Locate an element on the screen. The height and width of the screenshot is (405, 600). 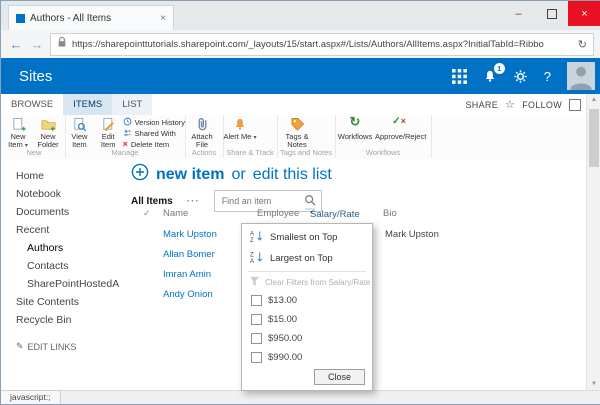
attach-file-label: Attach File is located at coordinates (202, 140).